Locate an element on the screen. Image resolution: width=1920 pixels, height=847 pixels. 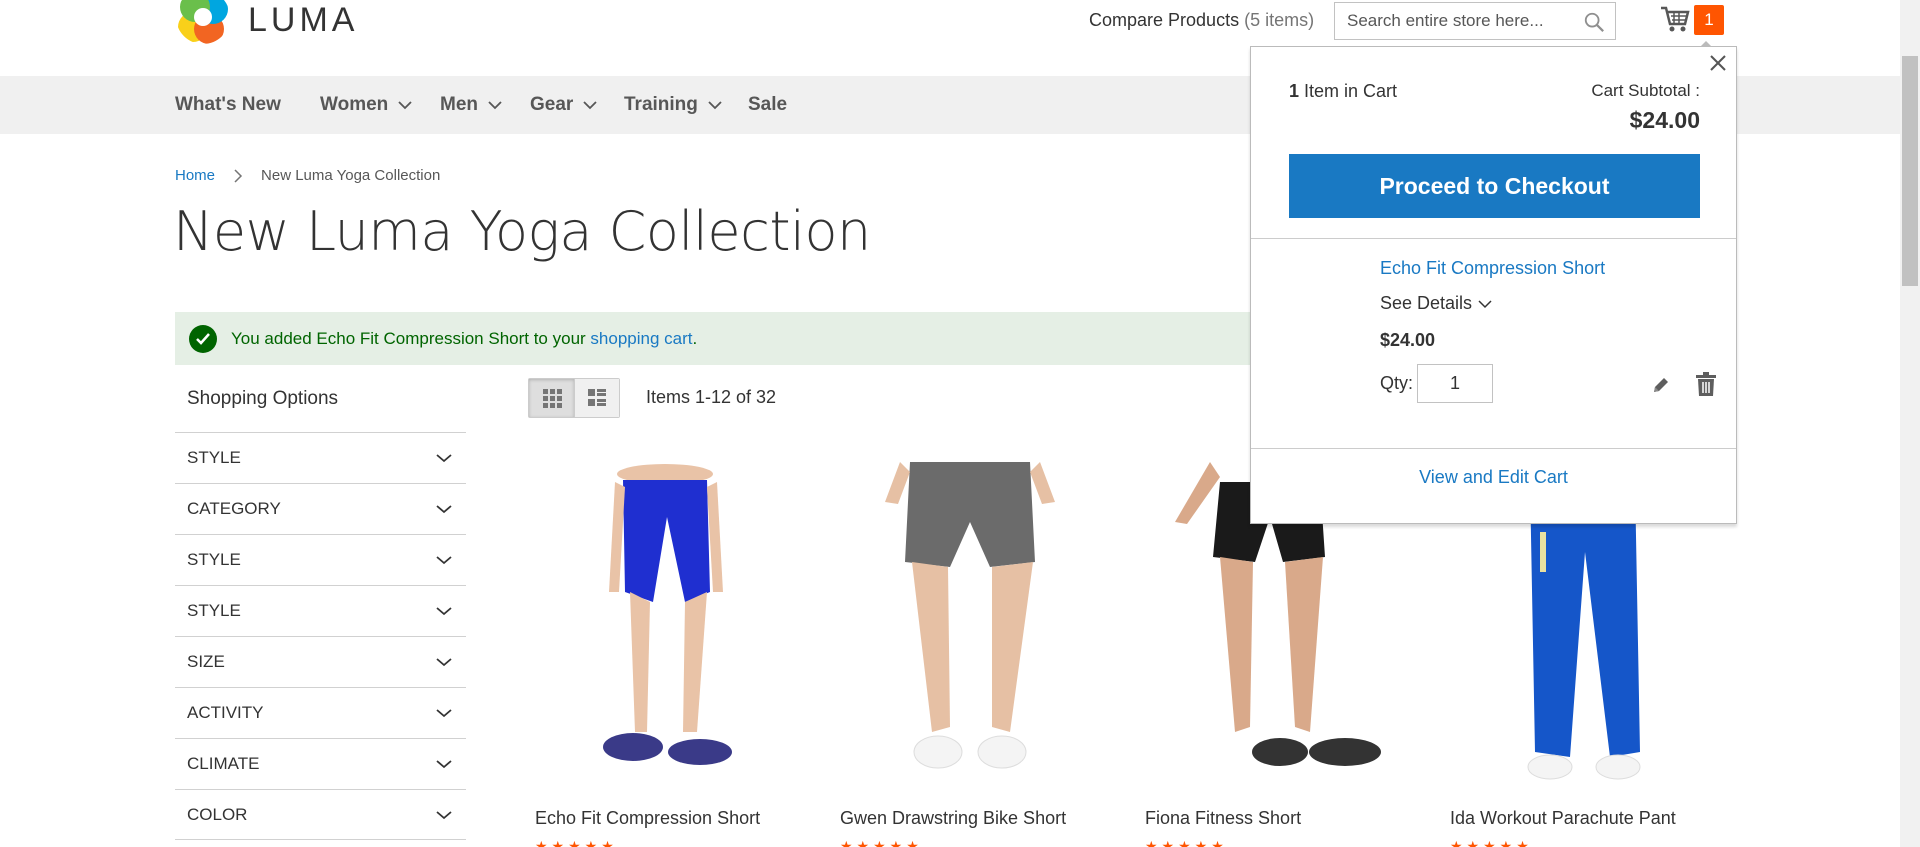
nav-label: What's New is located at coordinates (228, 104).